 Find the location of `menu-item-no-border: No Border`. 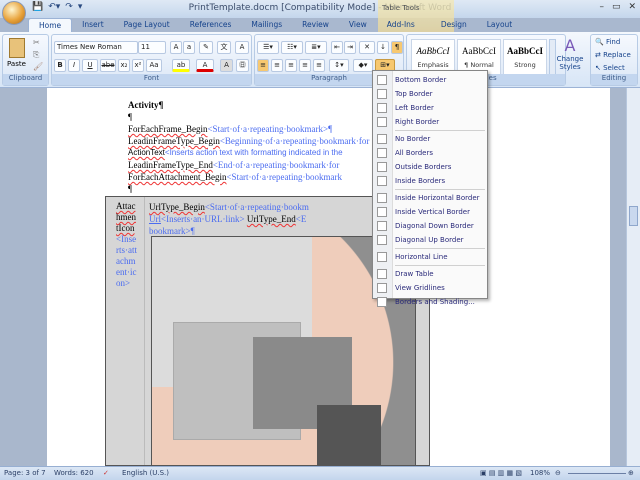

menu-item-no-border: No Border is located at coordinates (430, 139).